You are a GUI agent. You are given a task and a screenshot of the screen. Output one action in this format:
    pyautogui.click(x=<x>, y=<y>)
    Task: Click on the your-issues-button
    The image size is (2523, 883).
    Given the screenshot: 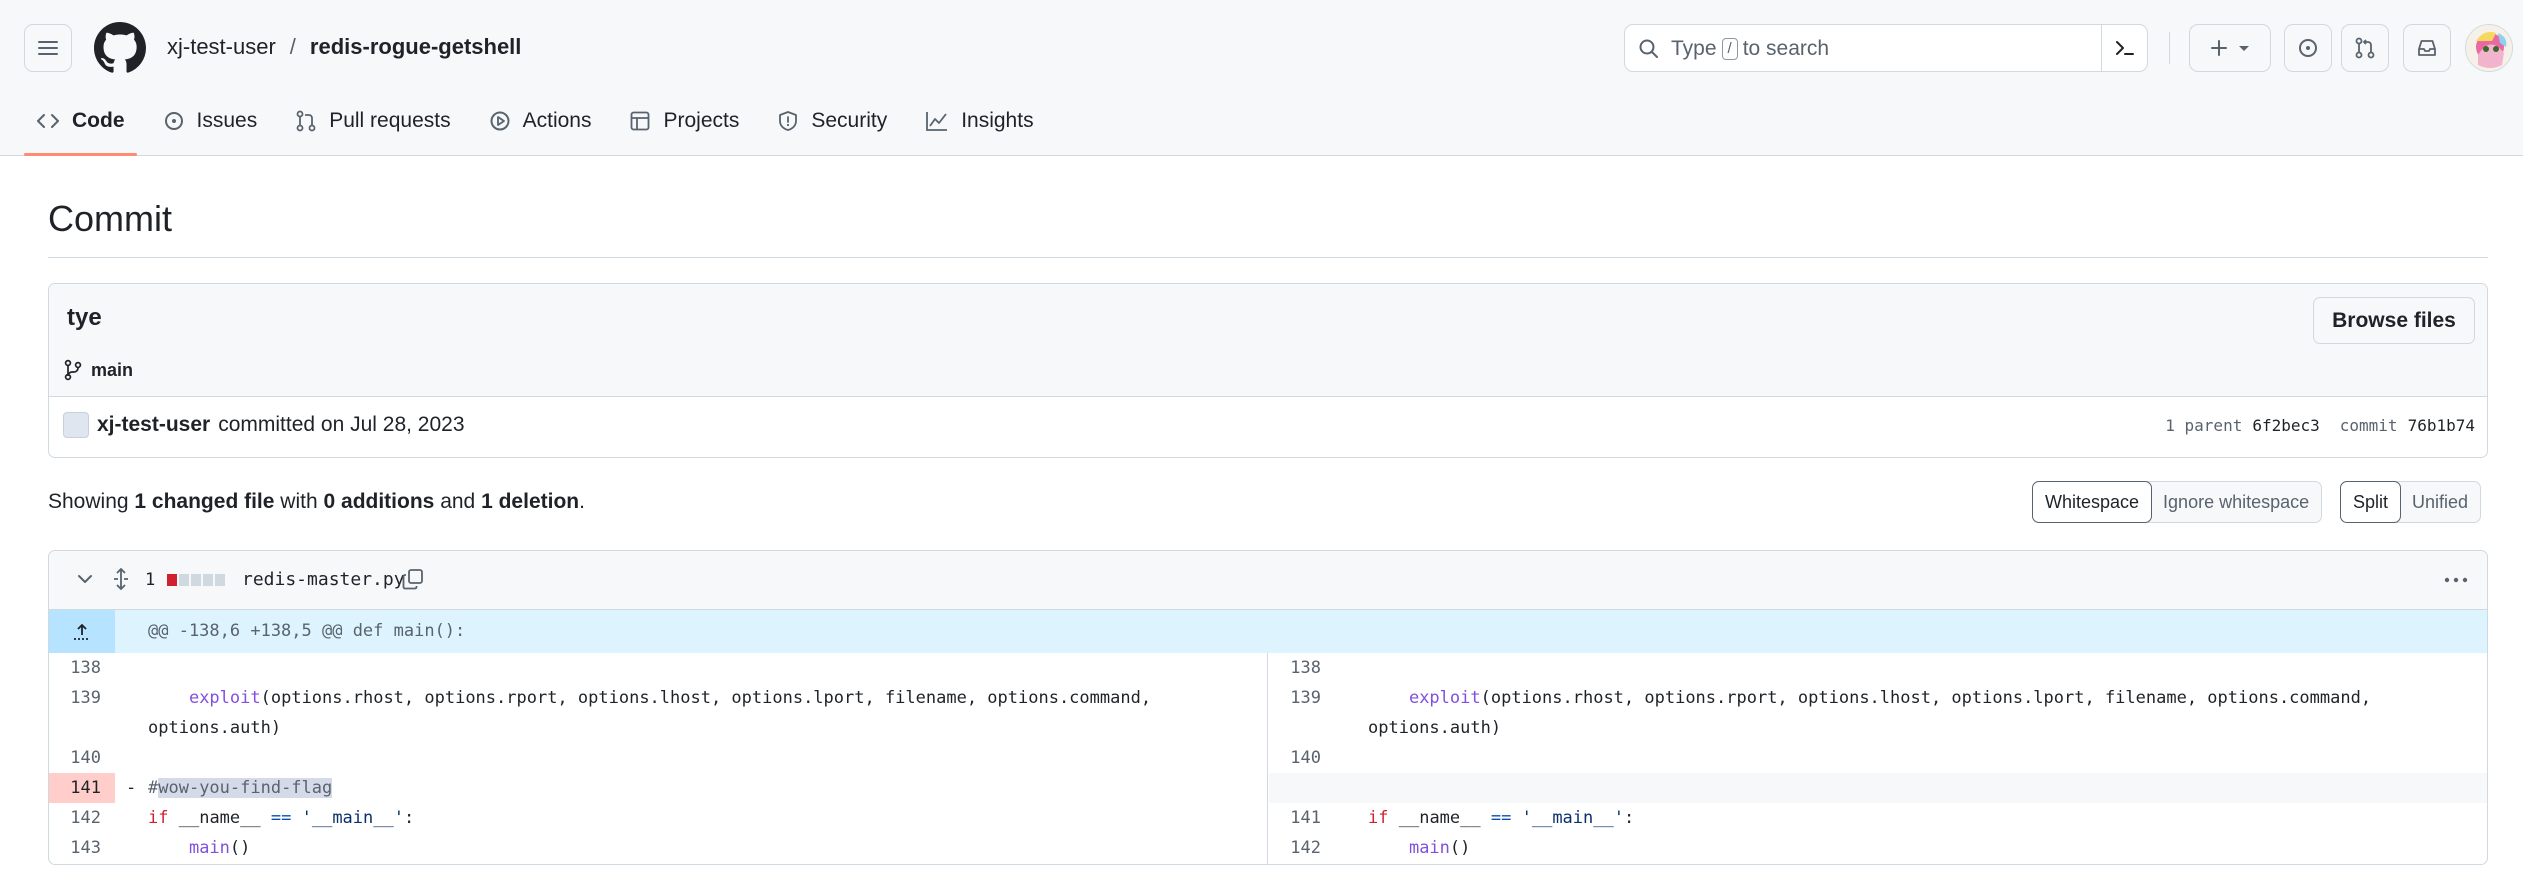 What is the action you would take?
    pyautogui.click(x=2308, y=48)
    